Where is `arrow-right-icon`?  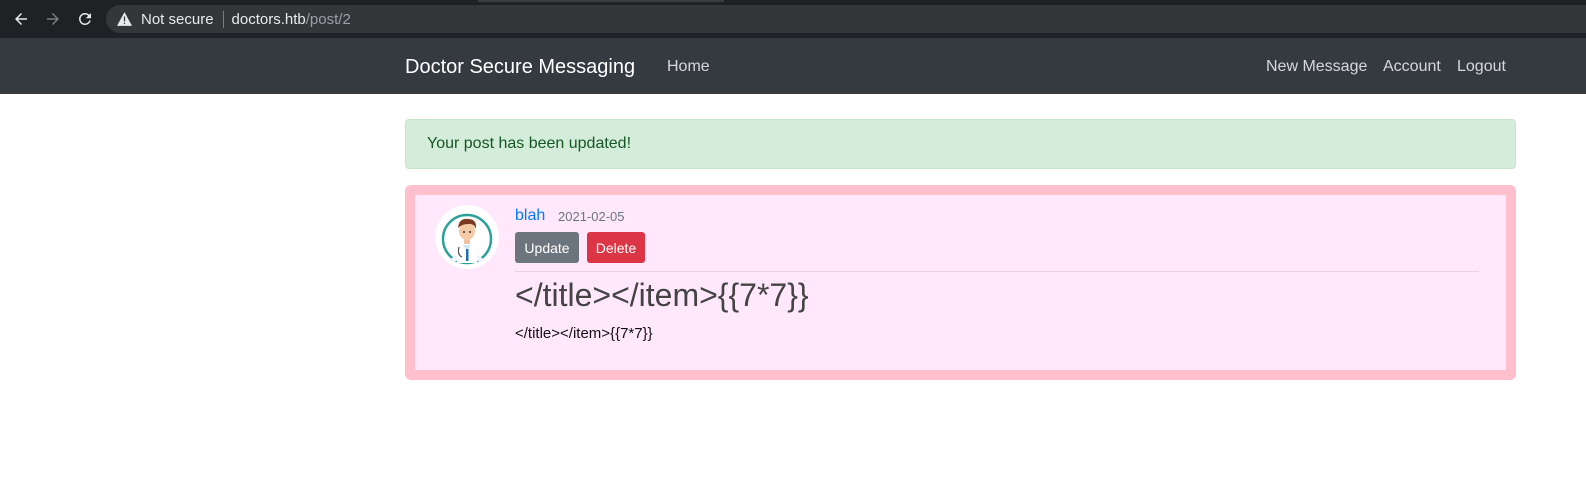 arrow-right-icon is located at coordinates (53, 19).